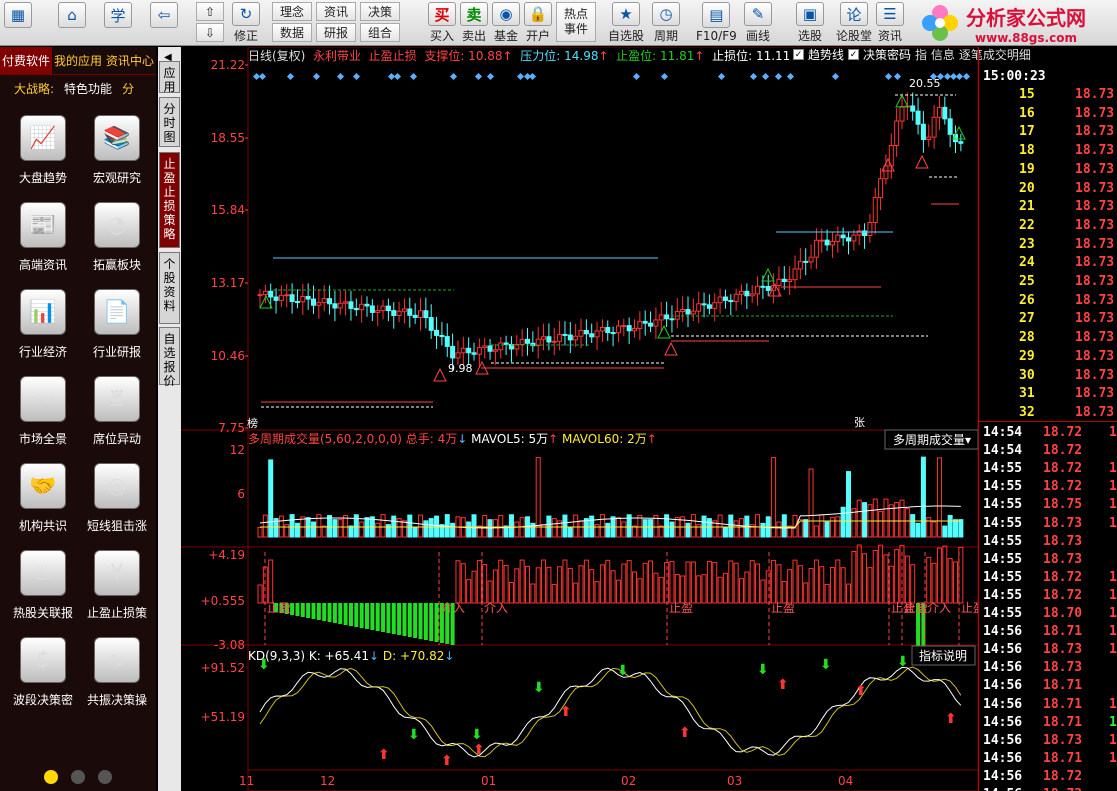 The height and width of the screenshot is (791, 1117). What do you see at coordinates (292, 11) in the screenshot?
I see `toolbar-text-button-0: 理念` at bounding box center [292, 11].